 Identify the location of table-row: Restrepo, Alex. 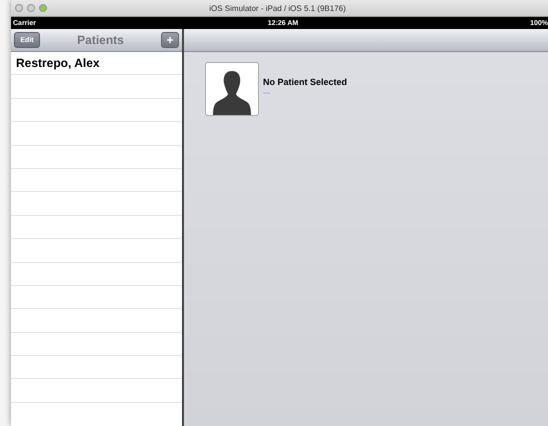
(96, 64).